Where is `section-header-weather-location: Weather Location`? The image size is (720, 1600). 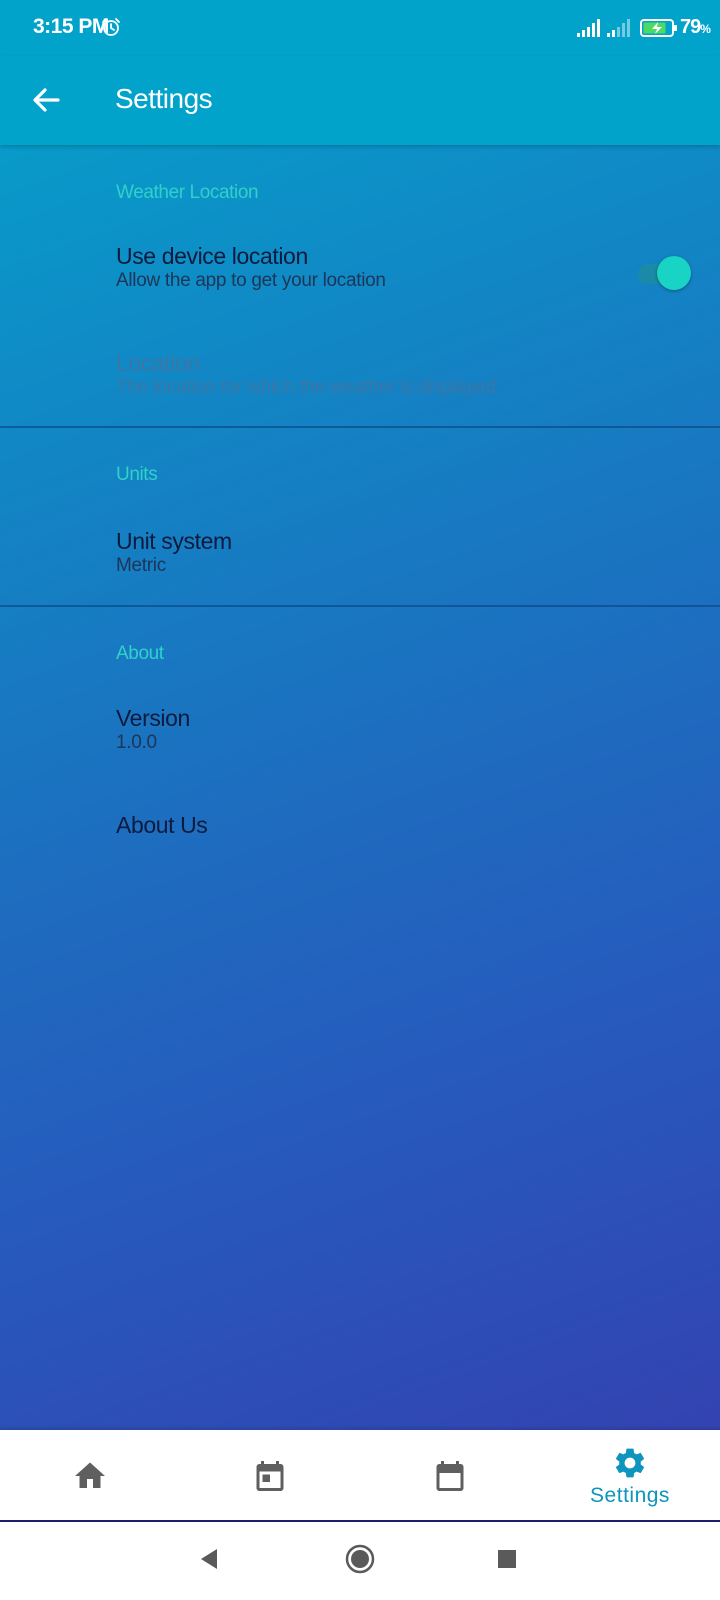
section-header-weather-location: Weather Location is located at coordinates (187, 192).